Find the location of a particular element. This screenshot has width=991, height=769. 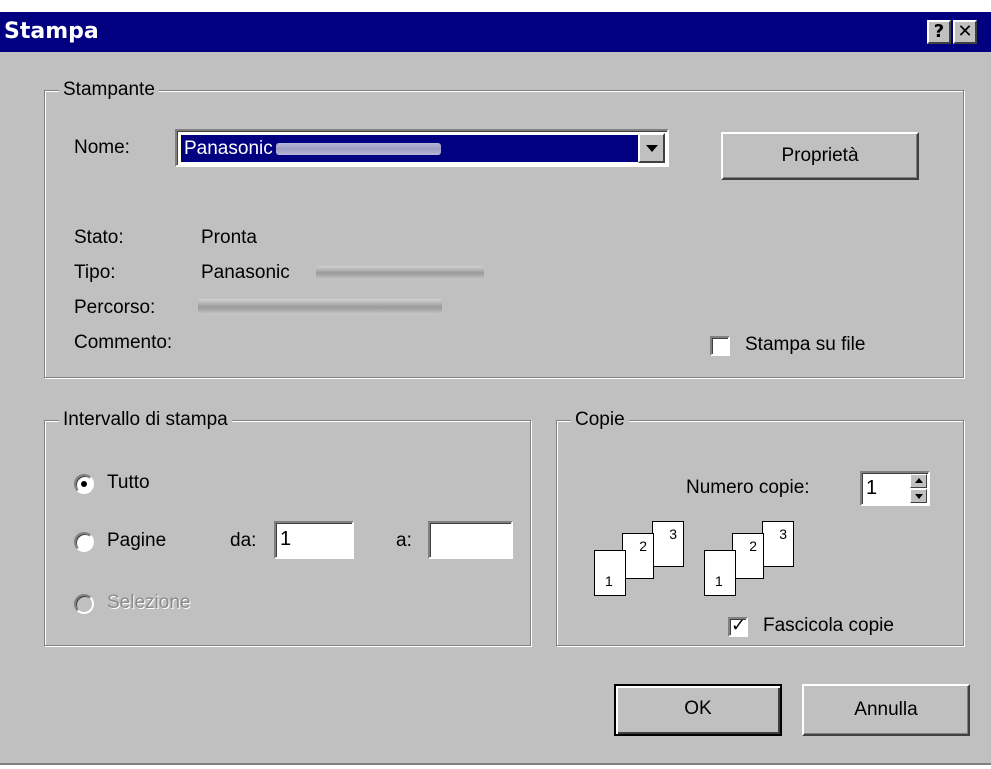

cancel-button: Annulla is located at coordinates (886, 710).